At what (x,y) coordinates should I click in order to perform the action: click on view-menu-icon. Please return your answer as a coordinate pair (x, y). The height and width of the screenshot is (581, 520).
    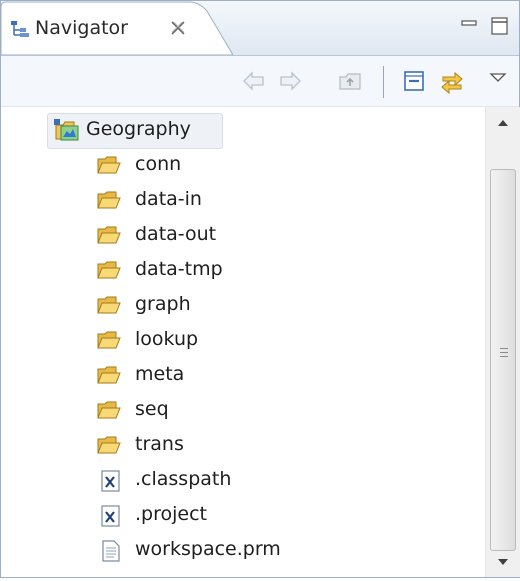
    Looking at the image, I should click on (498, 81).